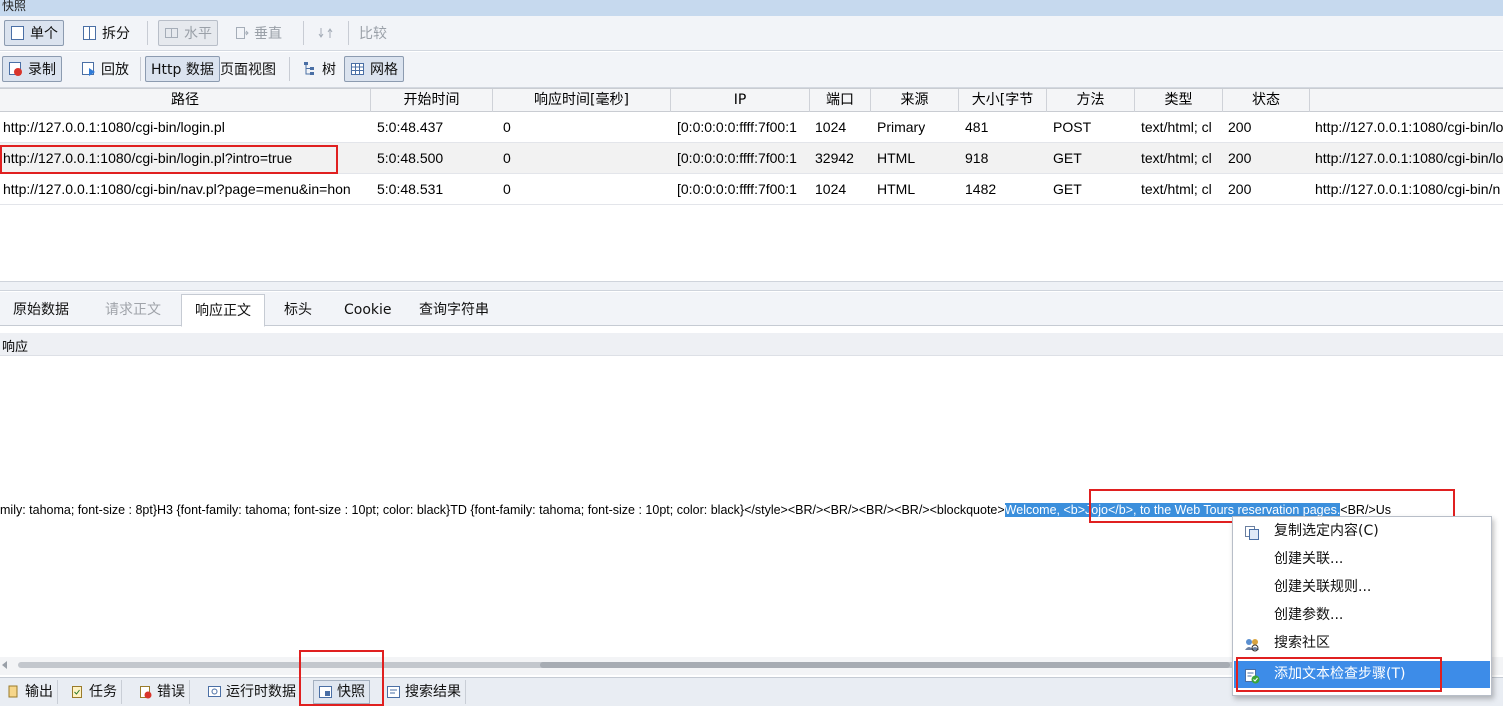 The width and height of the screenshot is (1503, 707). Describe the element at coordinates (915, 100) in the screenshot. I see `col-header-source: 来源` at that location.